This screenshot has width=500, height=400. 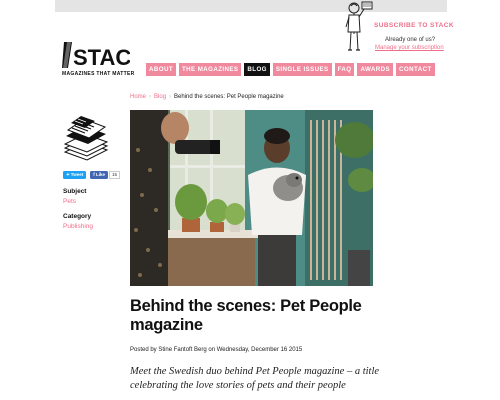 What do you see at coordinates (210, 69) in the screenshot?
I see `nav-the-magazines: THE MAGAZINES` at bounding box center [210, 69].